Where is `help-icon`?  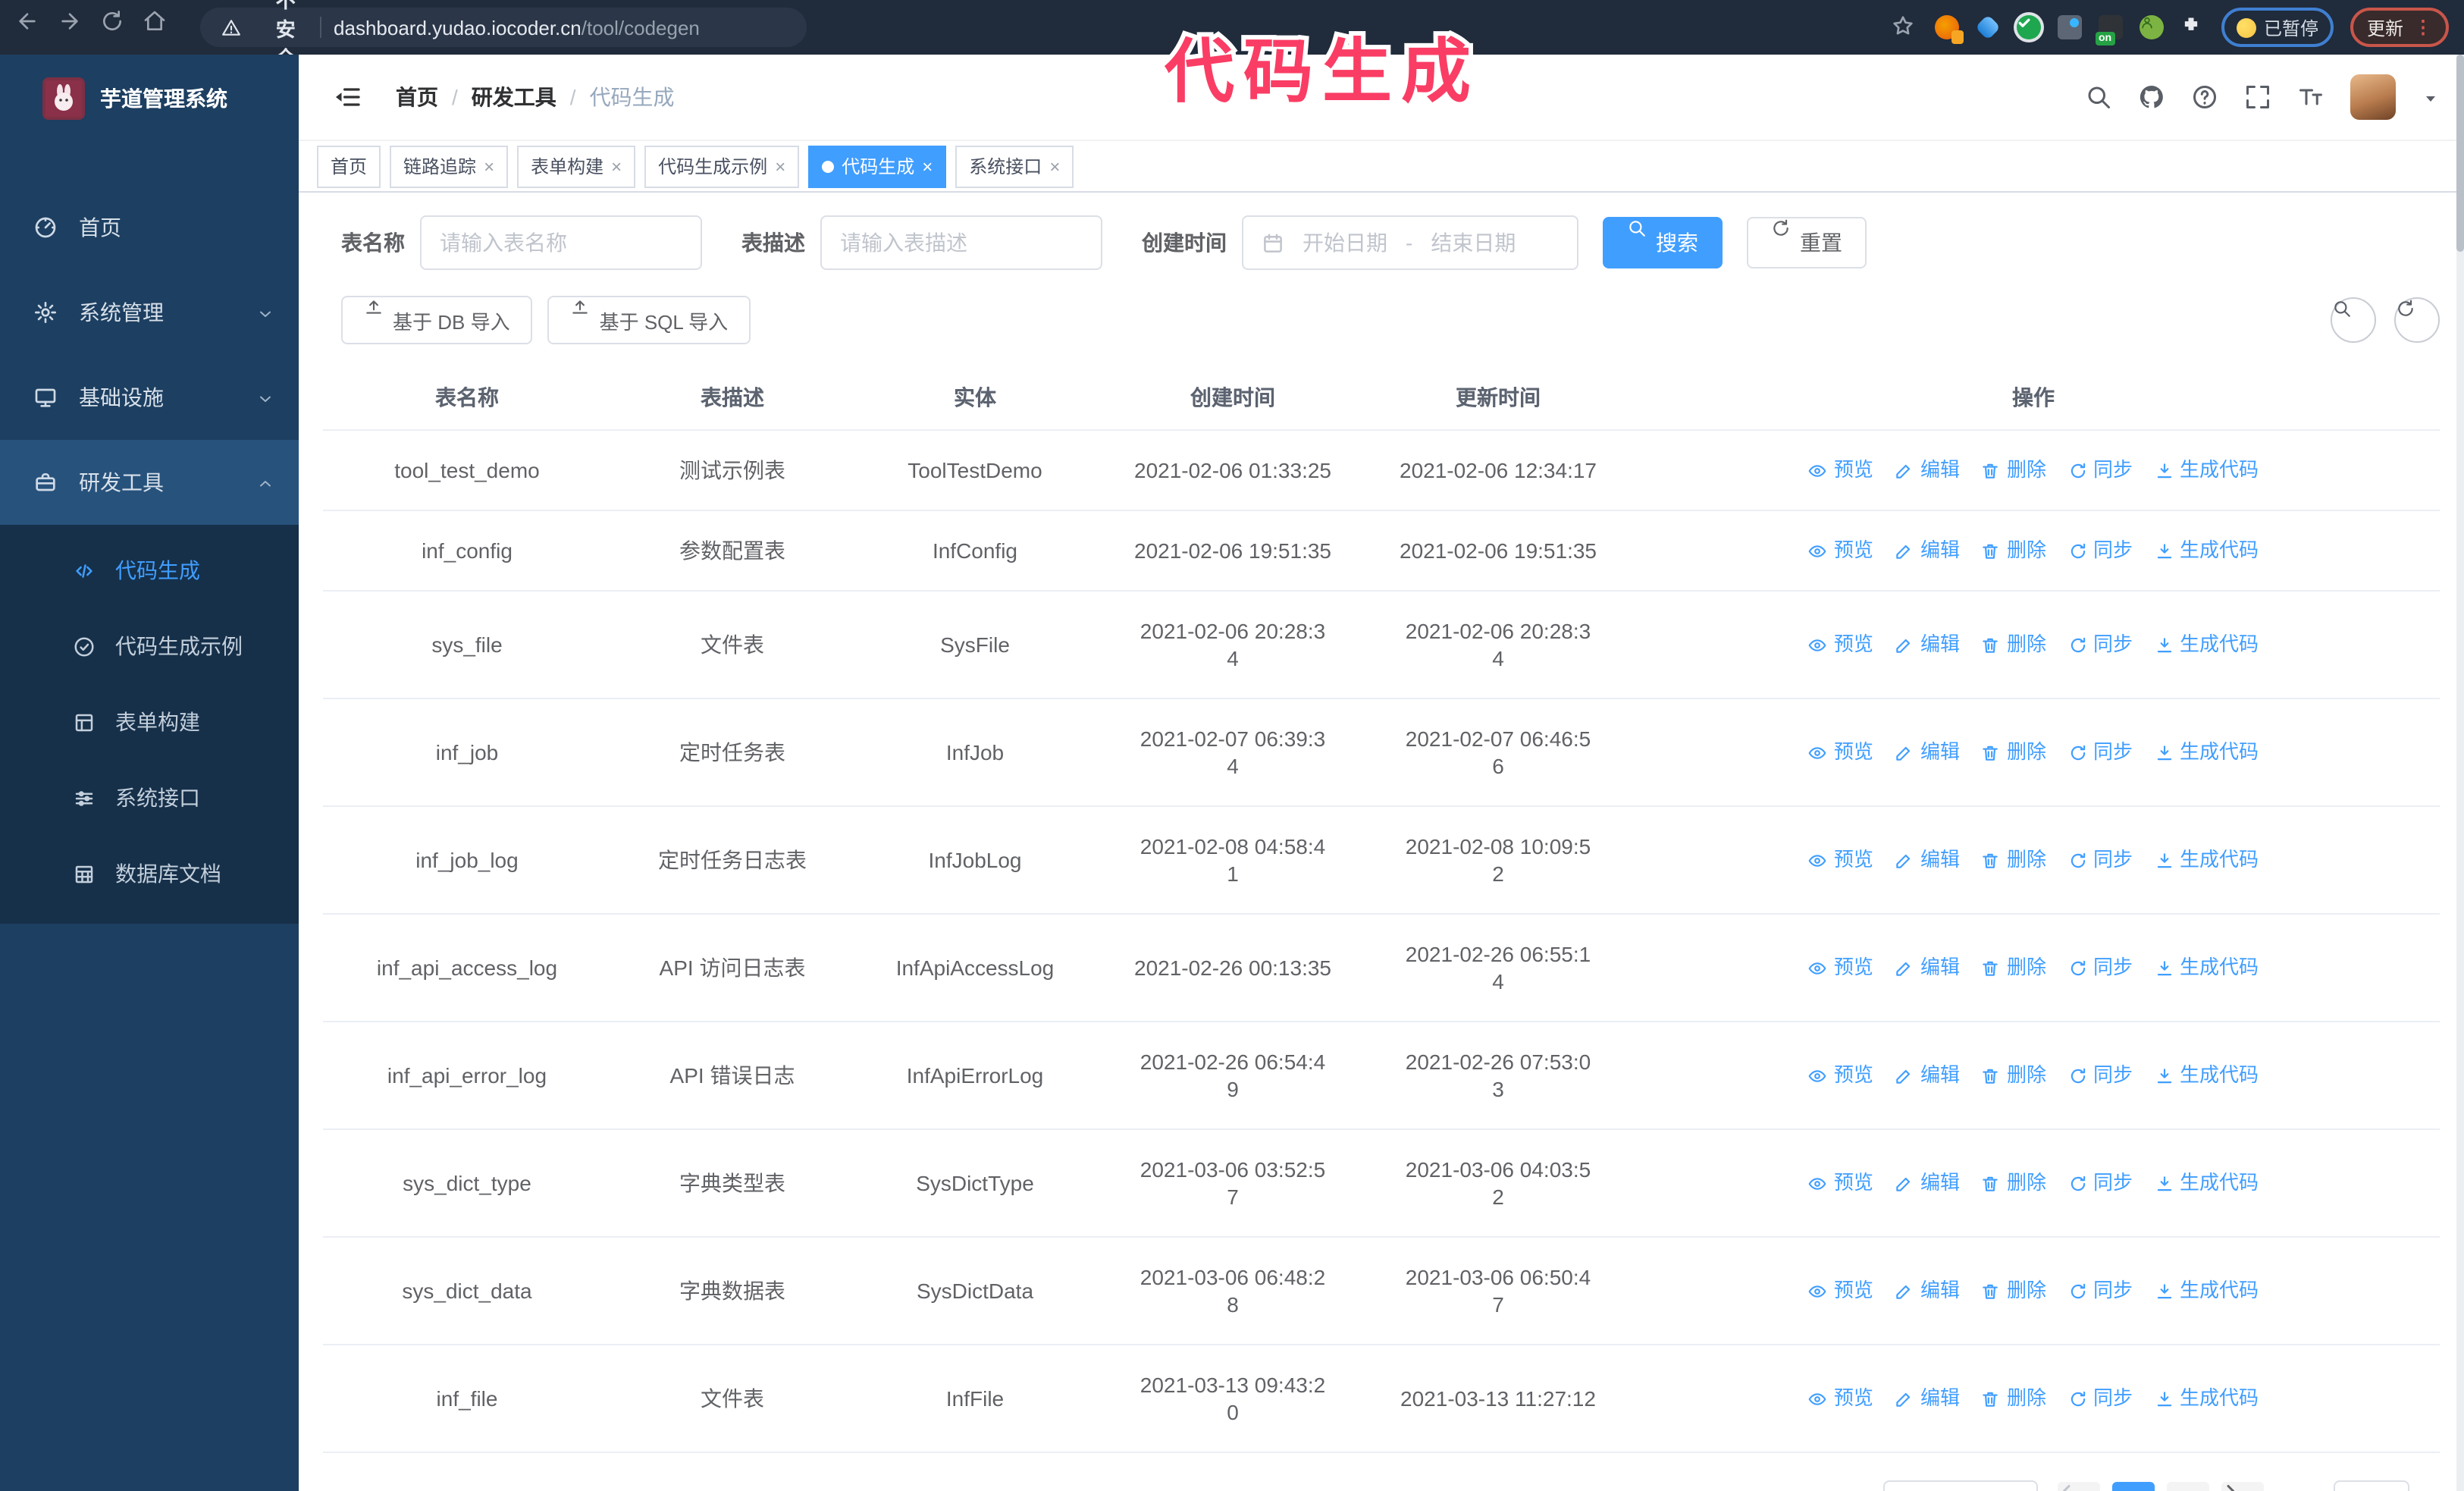
help-icon is located at coordinates (2204, 97).